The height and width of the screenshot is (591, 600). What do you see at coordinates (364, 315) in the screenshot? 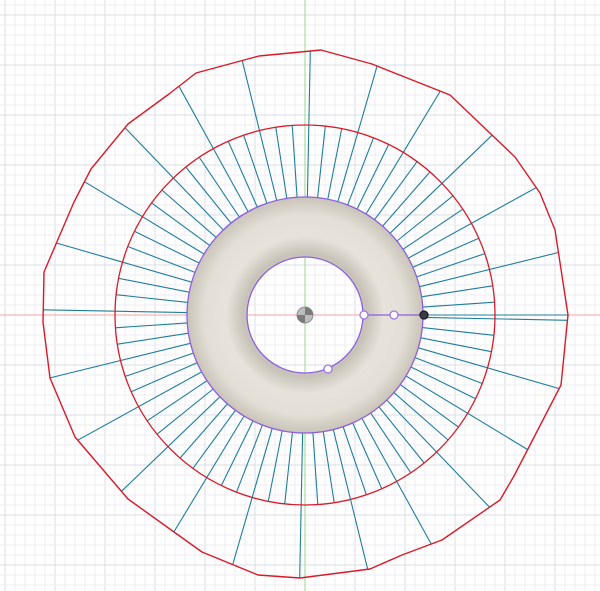
I see `inner-edge-handle` at bounding box center [364, 315].